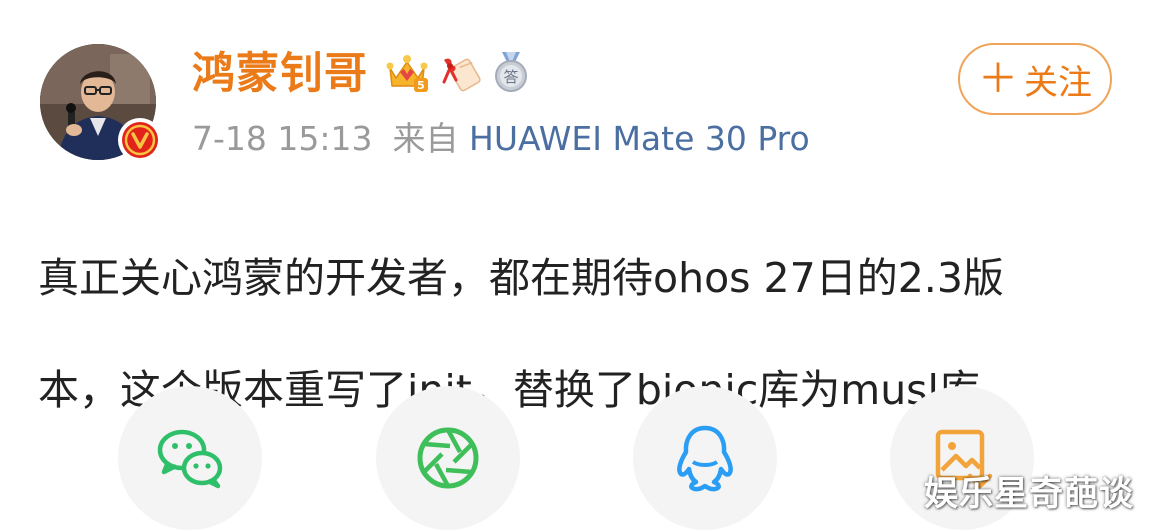 The image size is (1152, 531). I want to click on author-badges: 5 答, so click(459, 71).